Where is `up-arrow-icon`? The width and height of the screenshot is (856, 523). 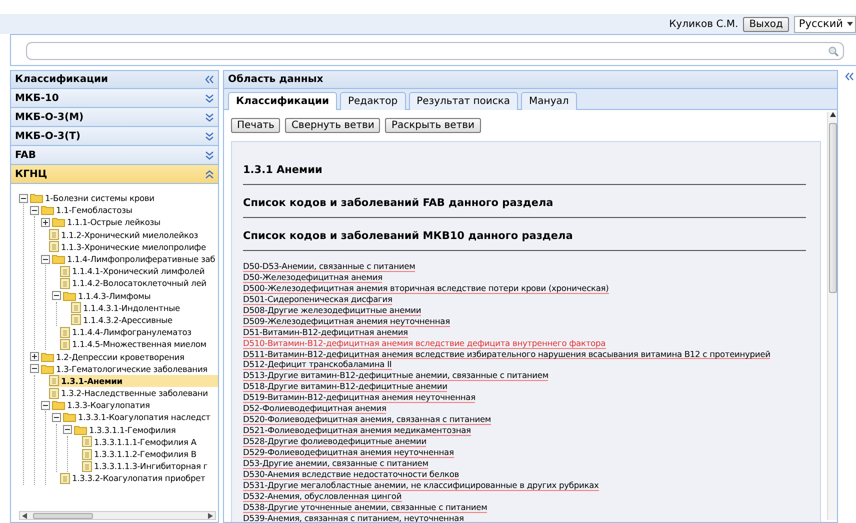
up-arrow-icon is located at coordinates (833, 114).